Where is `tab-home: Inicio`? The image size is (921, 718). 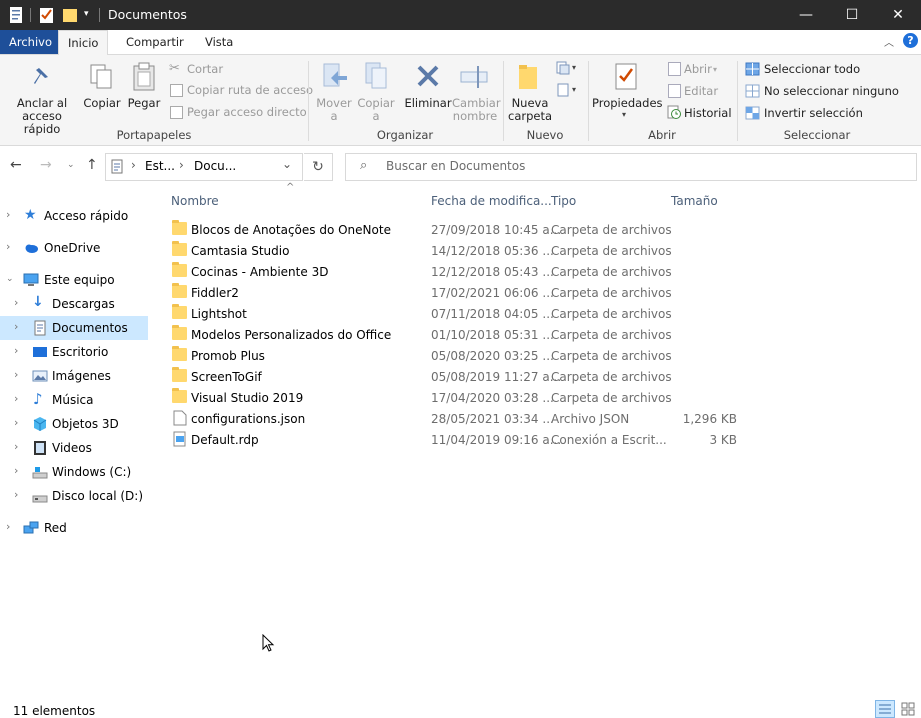 tab-home: Inicio is located at coordinates (83, 43).